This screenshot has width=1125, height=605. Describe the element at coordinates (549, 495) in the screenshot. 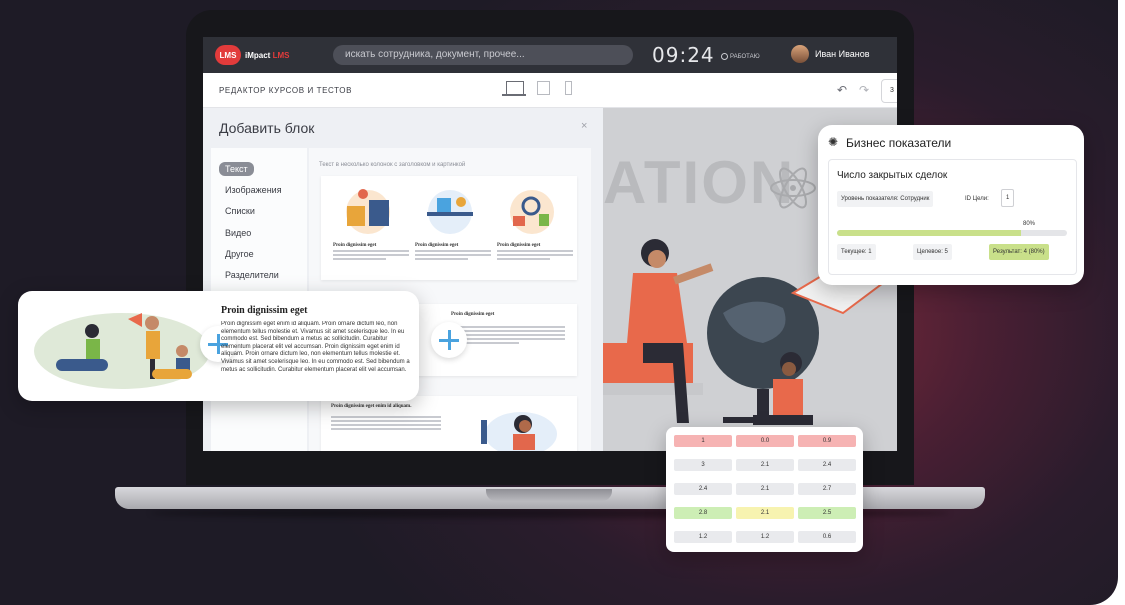

I see `laptop-notch` at that location.